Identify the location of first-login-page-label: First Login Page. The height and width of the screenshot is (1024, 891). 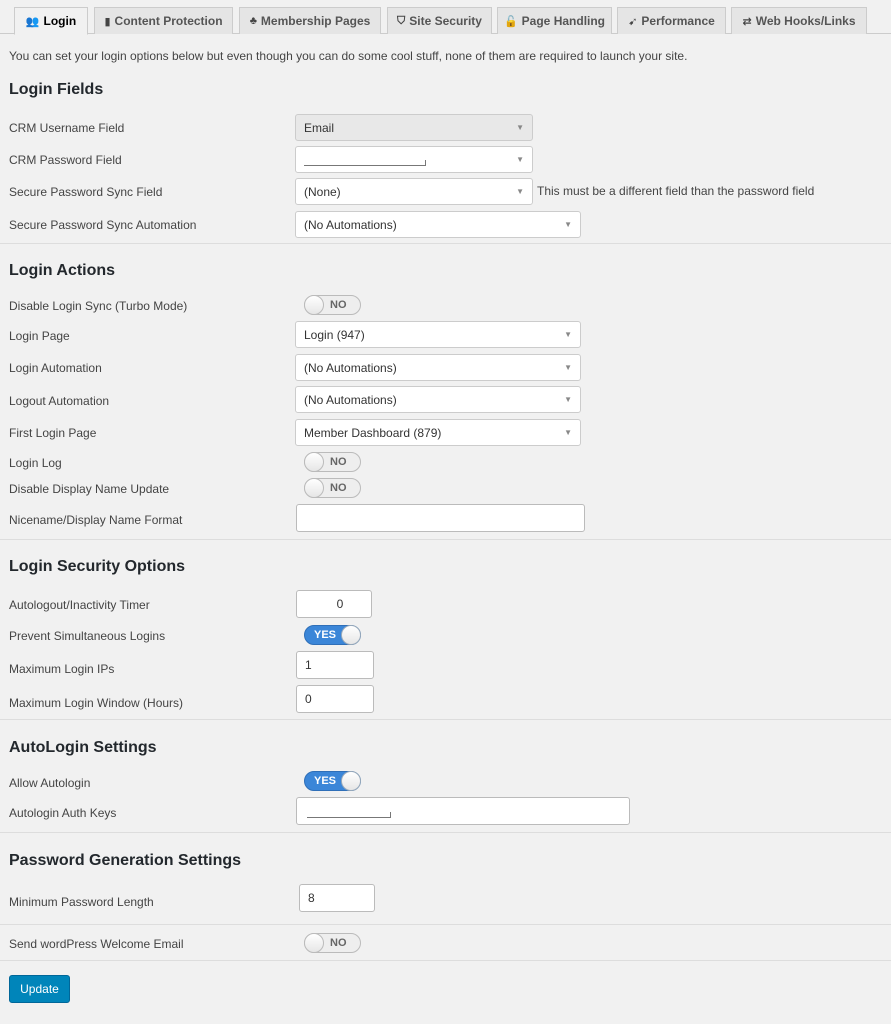
(53, 433).